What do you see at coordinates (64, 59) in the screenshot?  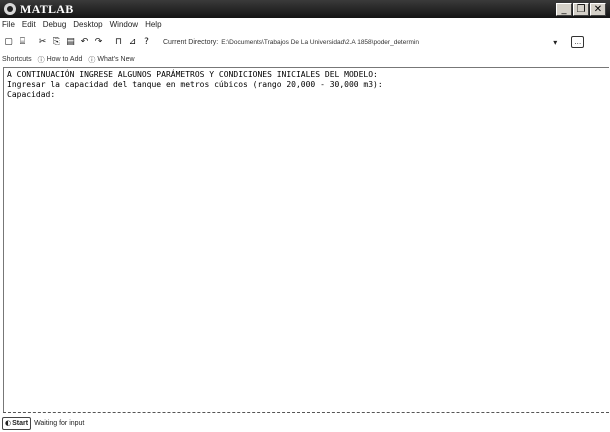 I see `shortcut-label: How to Add` at bounding box center [64, 59].